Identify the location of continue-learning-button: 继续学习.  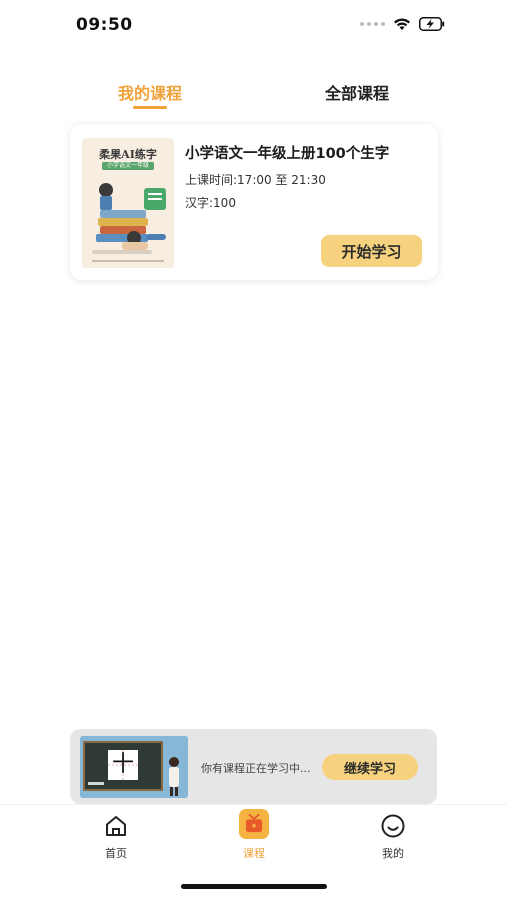
(370, 767).